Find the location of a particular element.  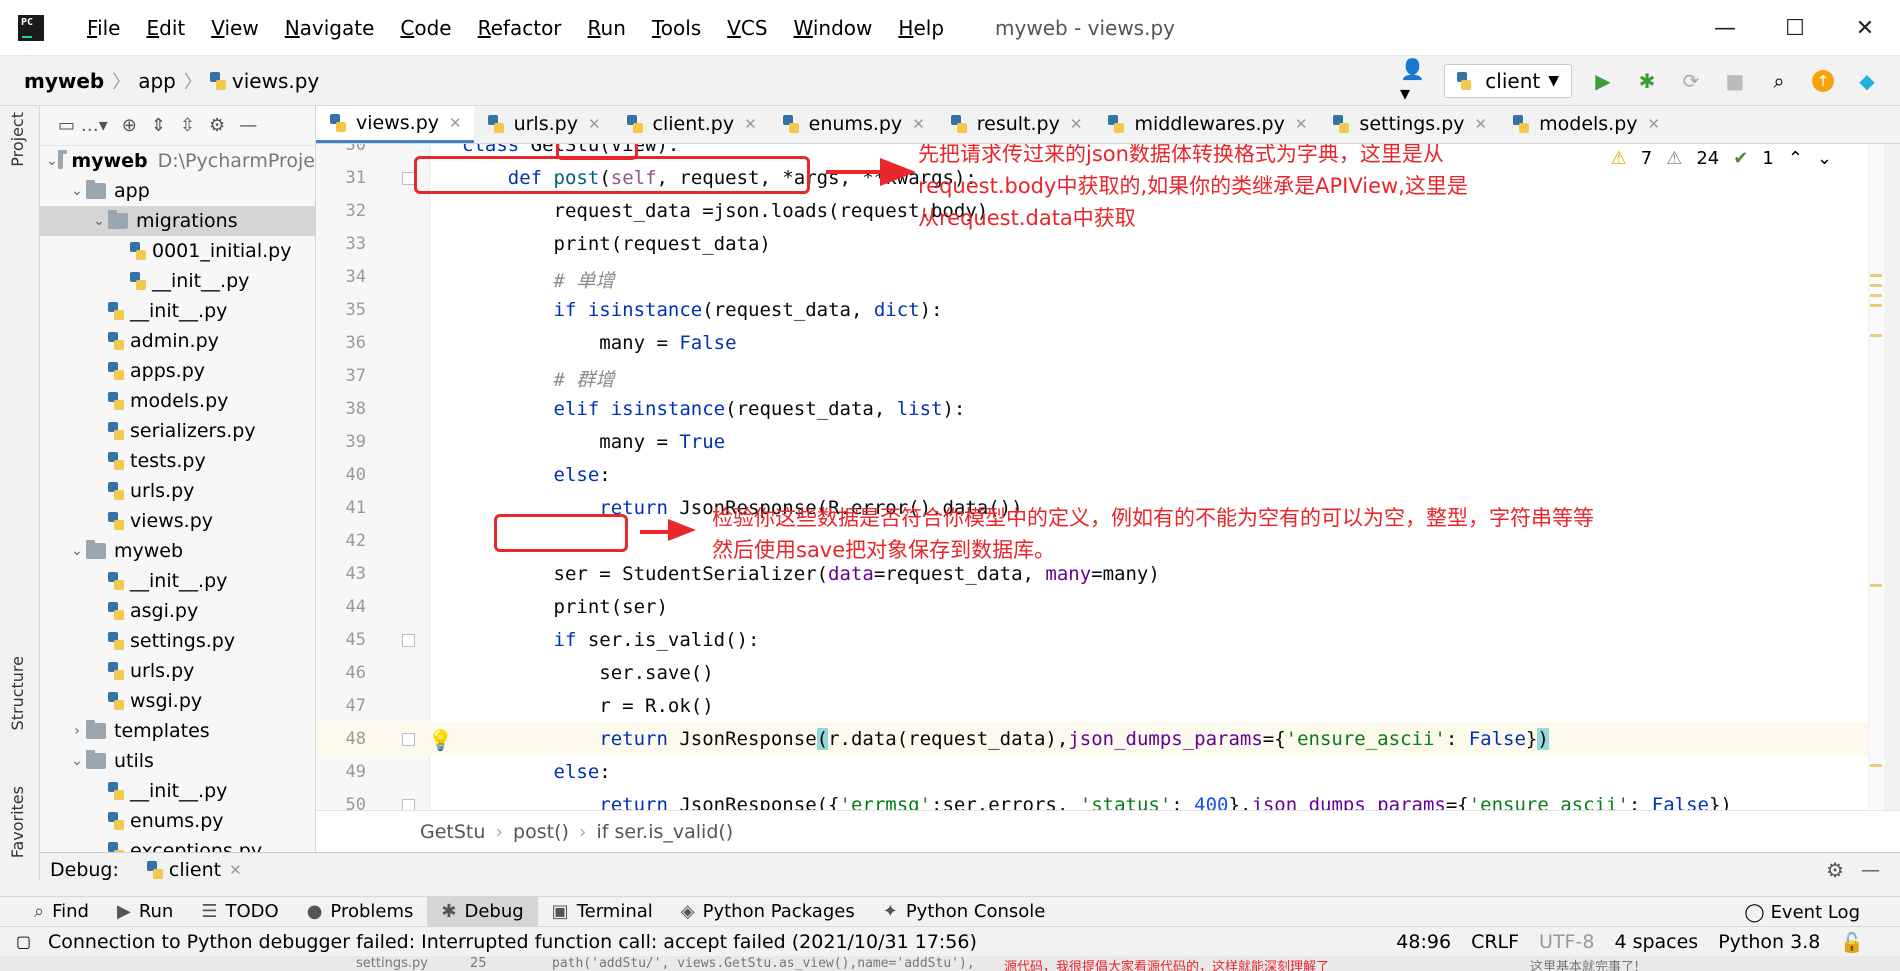

line-number: 31 is located at coordinates (341, 178).